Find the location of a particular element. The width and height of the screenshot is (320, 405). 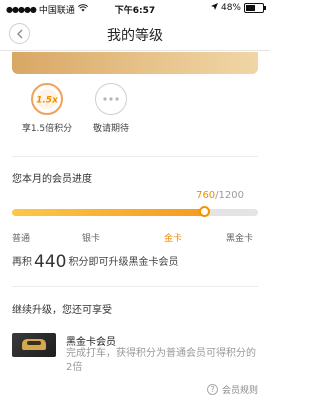

member-rules-label: 会员规则 is located at coordinates (239, 391).